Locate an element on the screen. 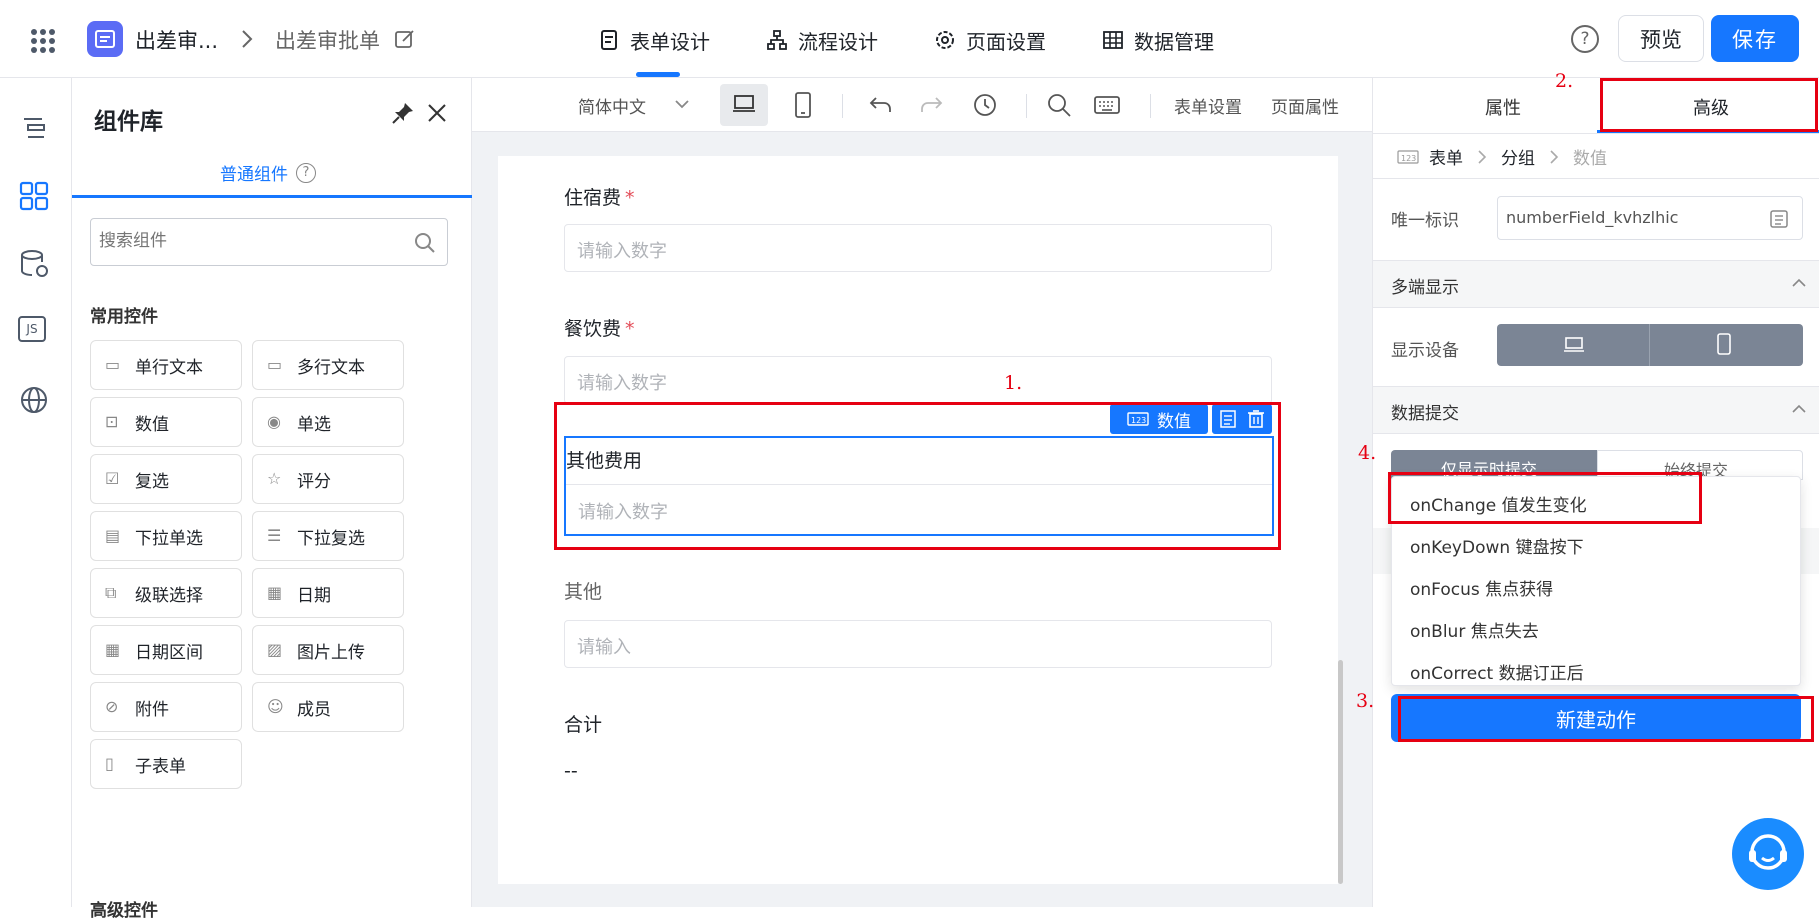 The image size is (1819, 921). component-item: ⊘ 附件 is located at coordinates (166, 707).